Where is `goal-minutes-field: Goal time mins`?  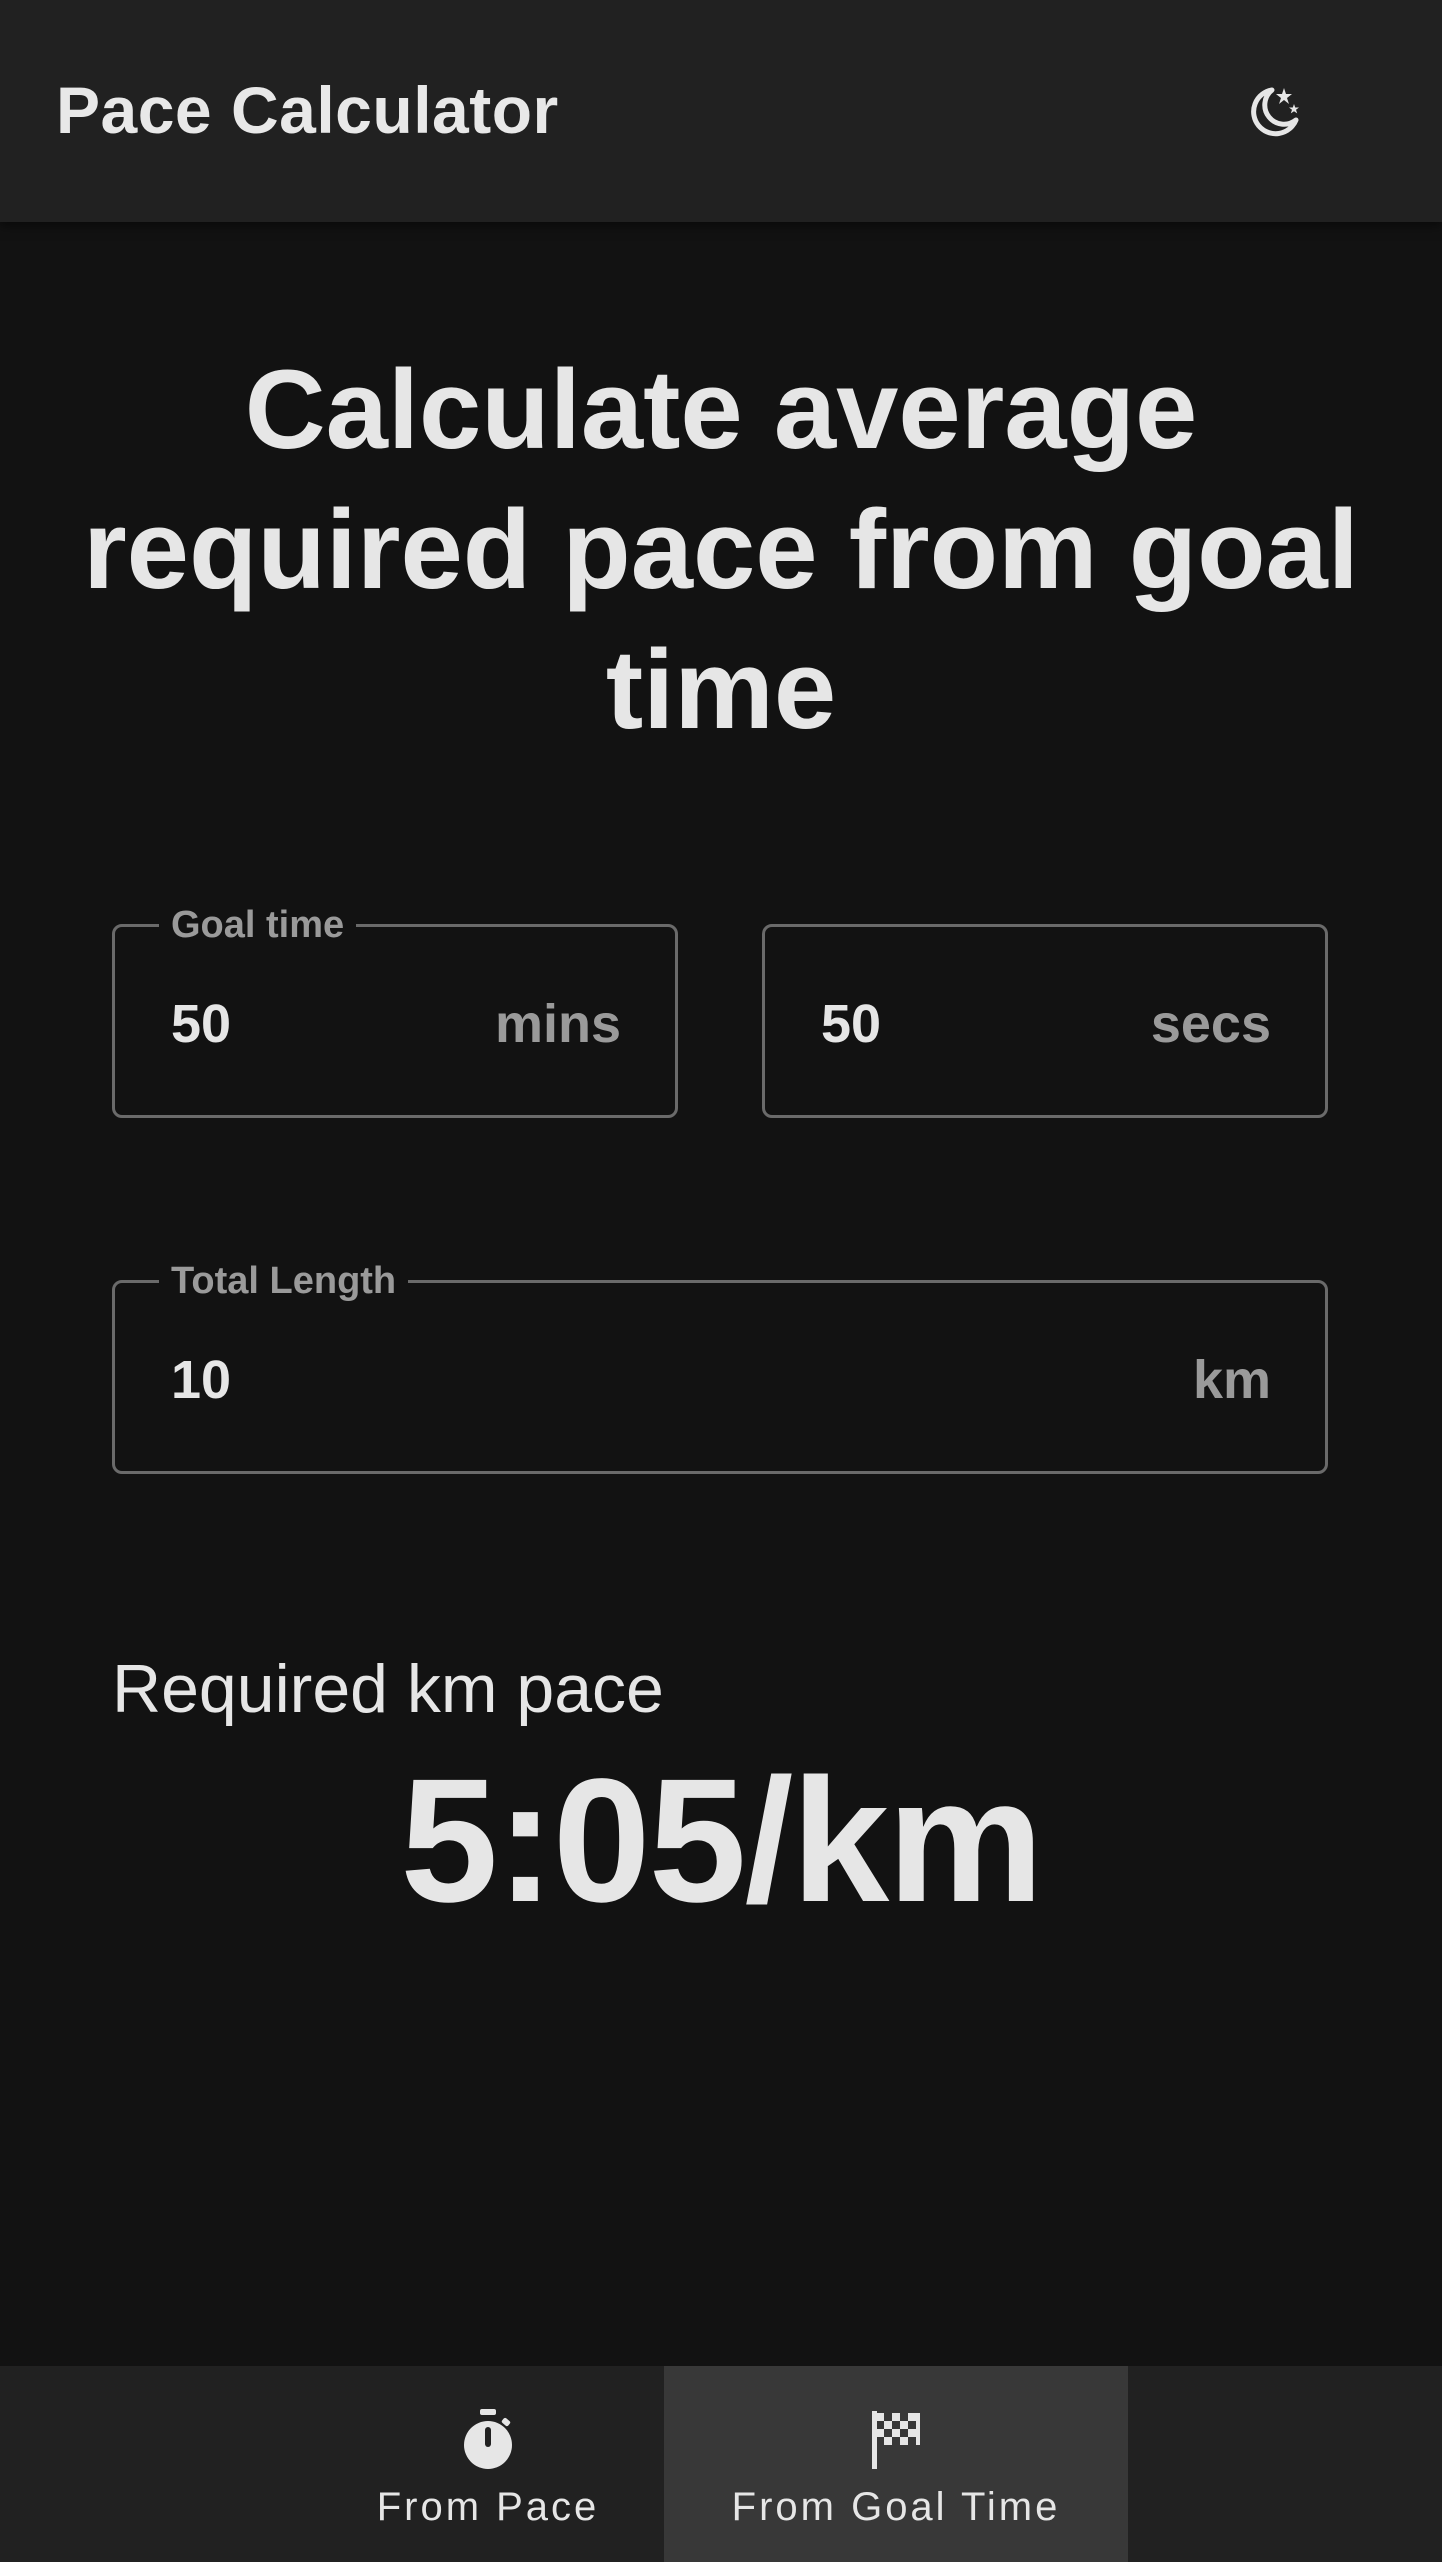 goal-minutes-field: Goal time mins is located at coordinates (395, 1010).